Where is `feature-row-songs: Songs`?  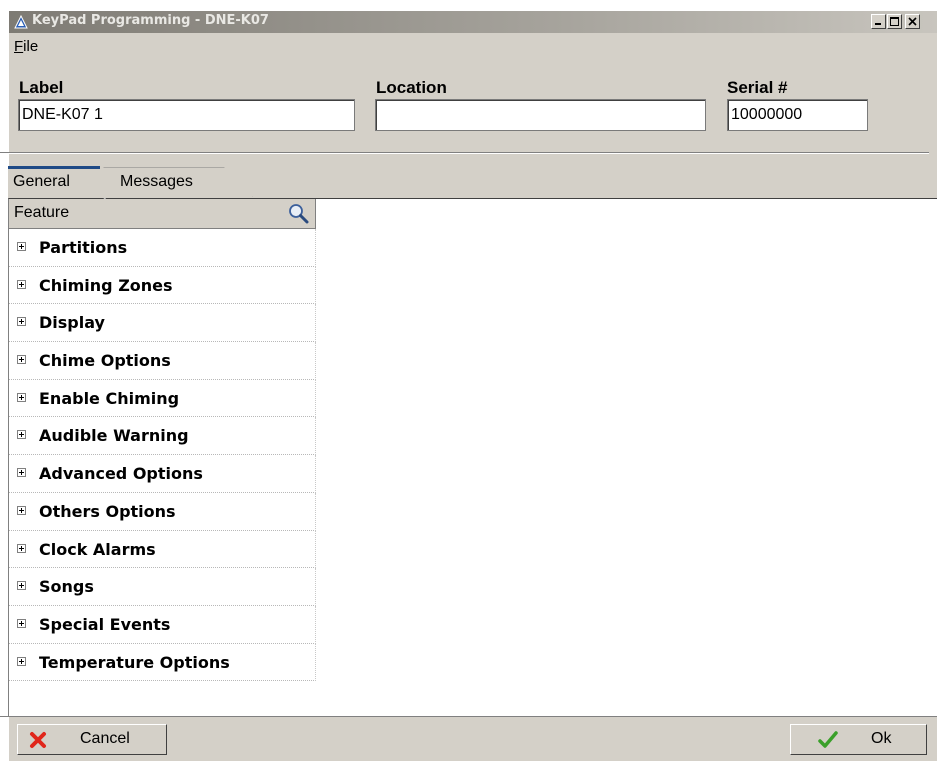 feature-row-songs: Songs is located at coordinates (162, 587).